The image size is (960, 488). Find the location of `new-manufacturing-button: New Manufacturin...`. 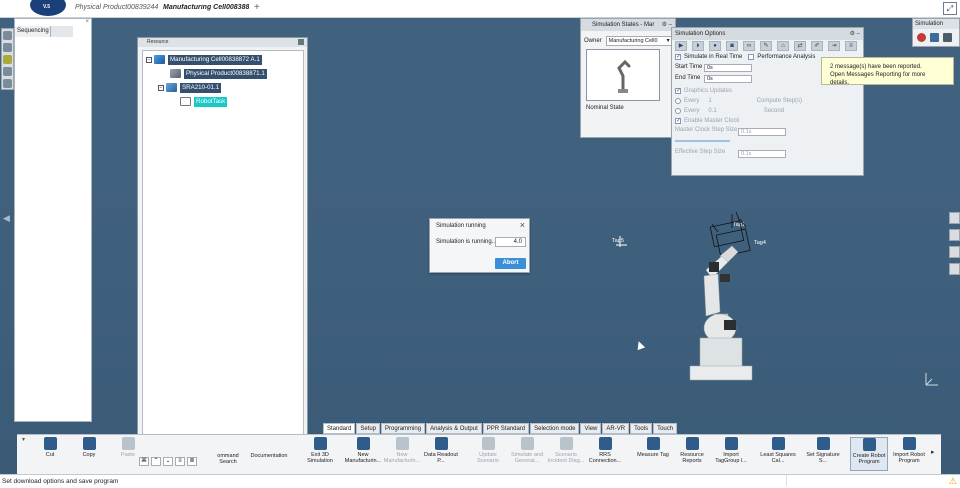

new-manufacturing-button: New Manufacturin... is located at coordinates (363, 450).